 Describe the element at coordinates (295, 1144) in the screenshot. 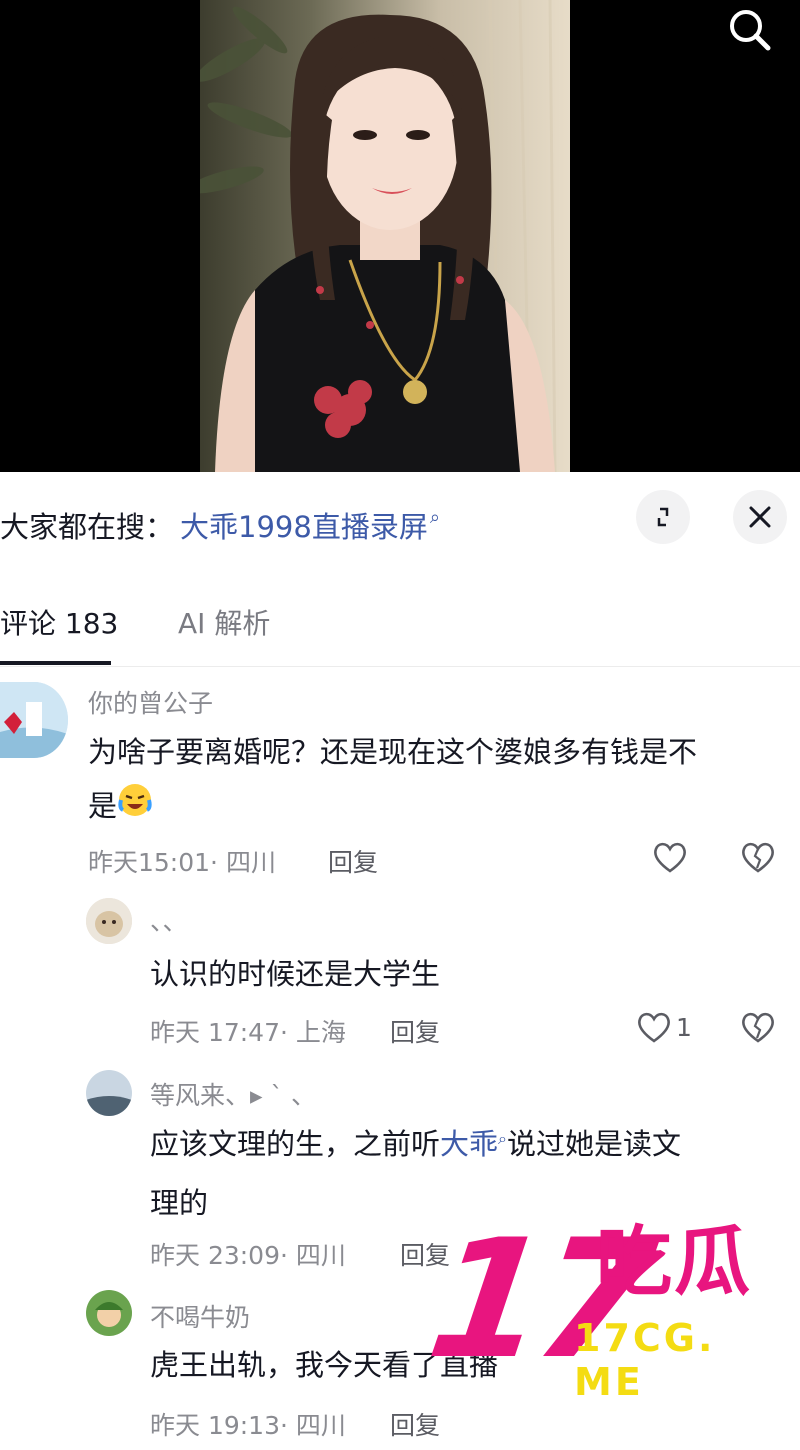

I see `comment-text-segment: 应该文理的生，之前听` at that location.